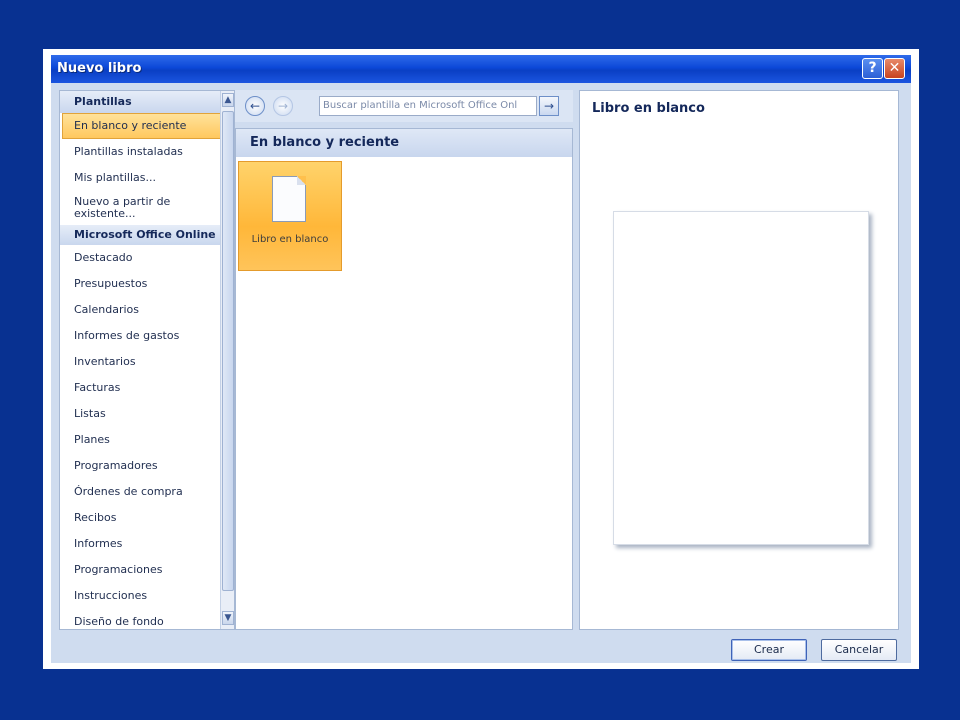 The image size is (960, 720). I want to click on arrow-left-icon: ←, so click(255, 106).